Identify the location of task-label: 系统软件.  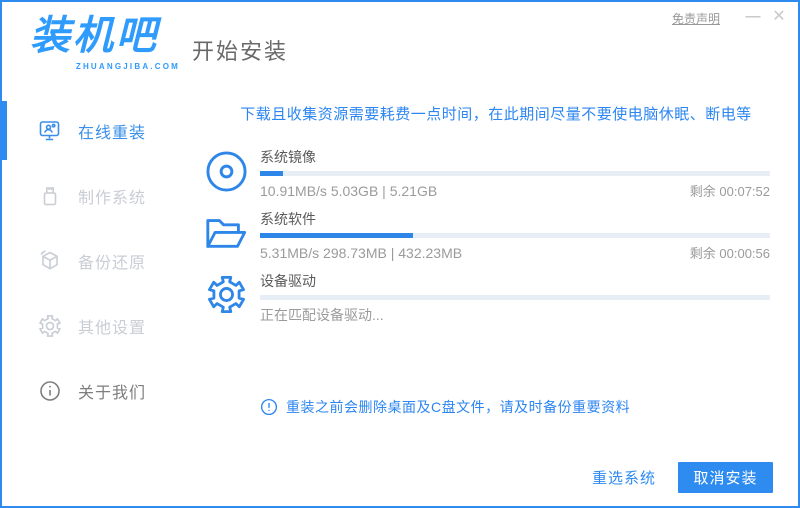
(288, 219).